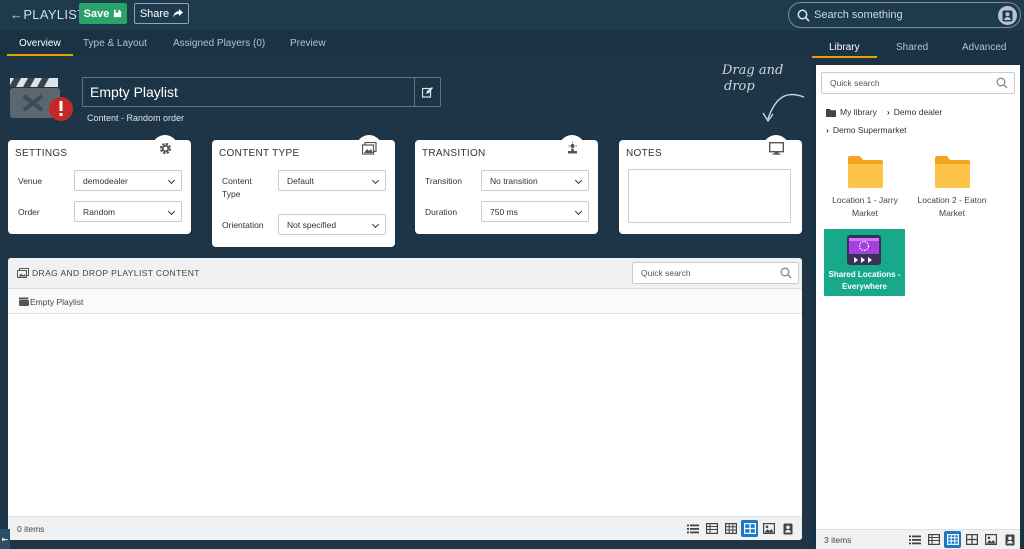  I want to click on grid-icon, so click(749, 528).